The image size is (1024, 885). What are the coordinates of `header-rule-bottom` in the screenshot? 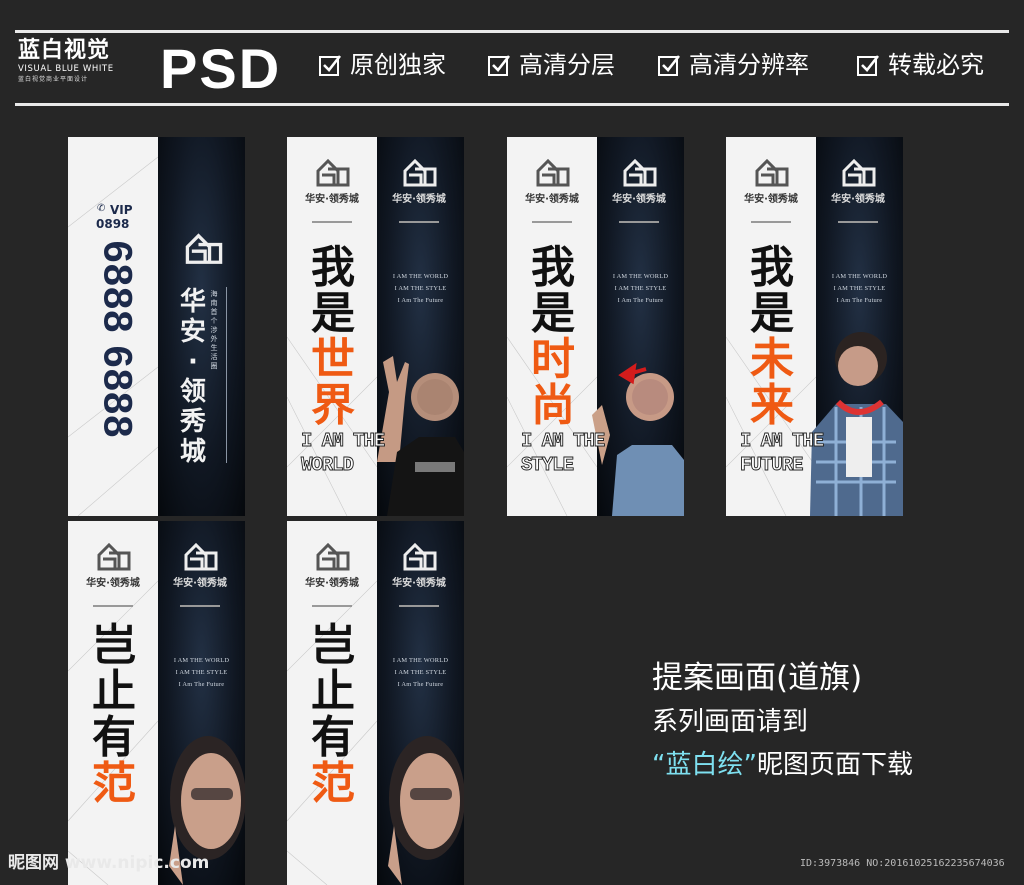 It's located at (512, 104).